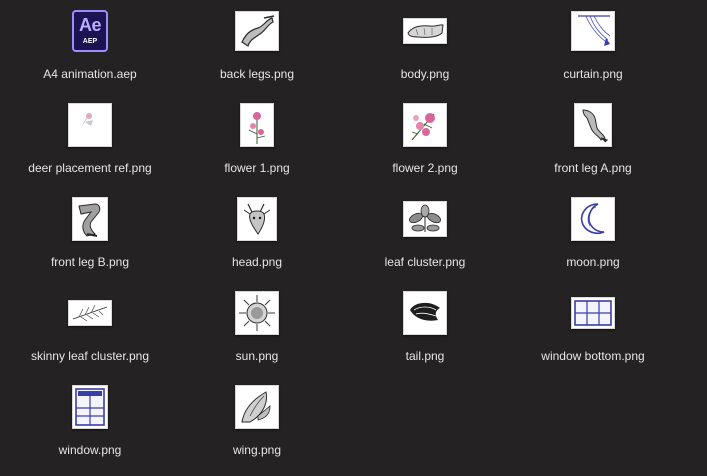 The height and width of the screenshot is (476, 707). What do you see at coordinates (593, 168) in the screenshot?
I see `file-name-label: front leg A.png` at bounding box center [593, 168].